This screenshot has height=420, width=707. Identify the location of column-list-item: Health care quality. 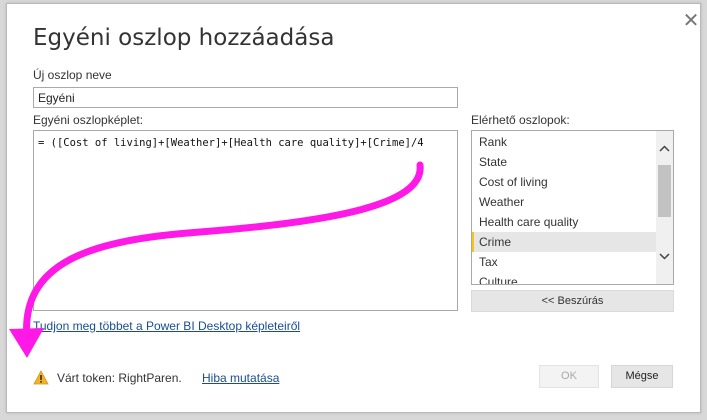
(564, 222).